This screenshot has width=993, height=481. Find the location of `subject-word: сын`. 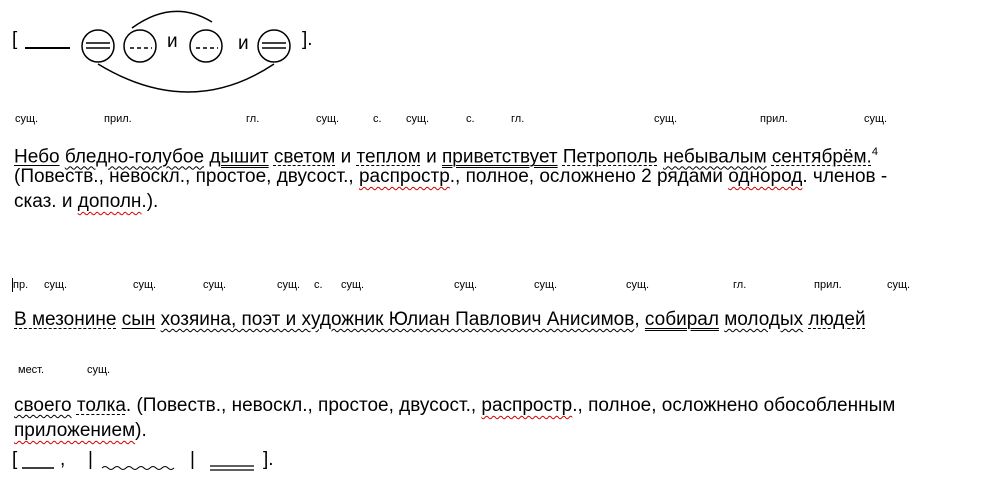

subject-word: сын is located at coordinates (138, 319).